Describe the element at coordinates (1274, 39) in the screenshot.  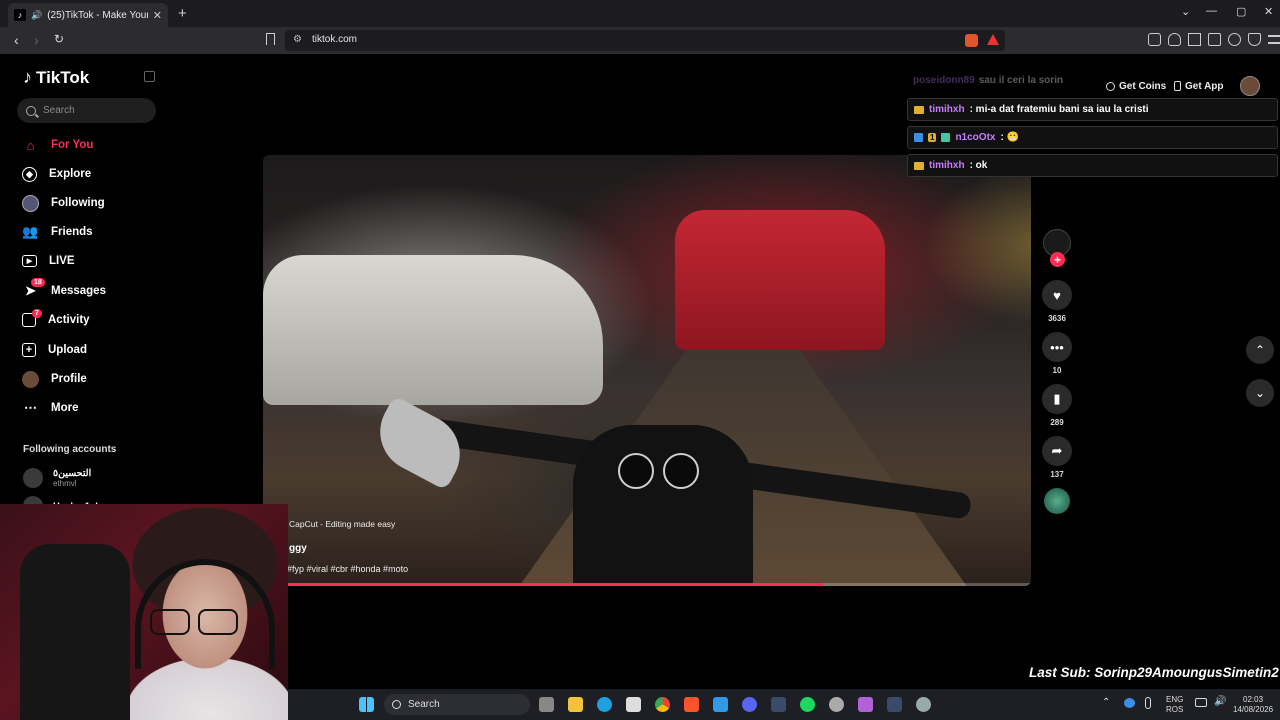
I see `menu-icon` at that location.